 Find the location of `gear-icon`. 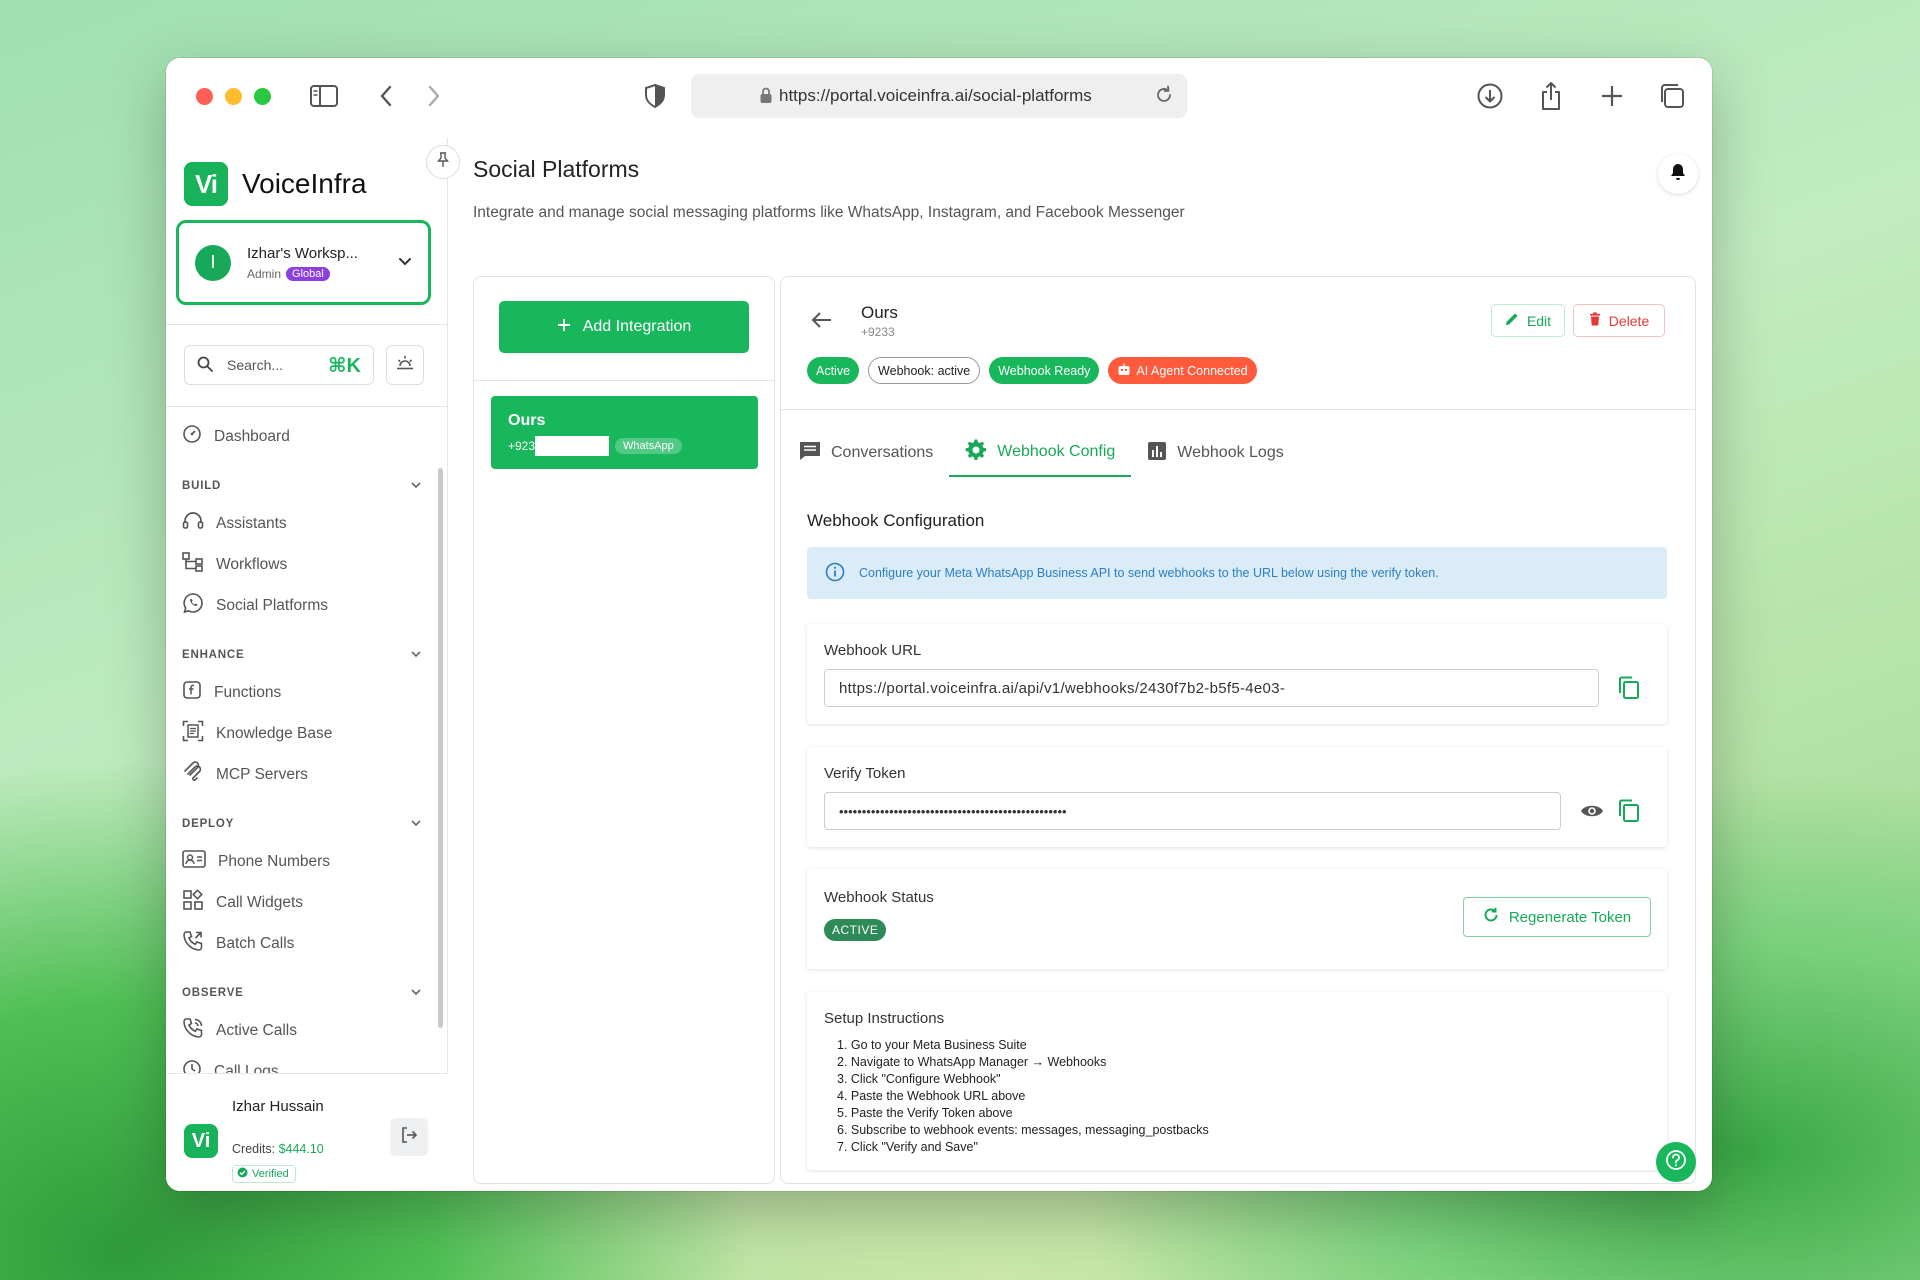

gear-icon is located at coordinates (976, 452).